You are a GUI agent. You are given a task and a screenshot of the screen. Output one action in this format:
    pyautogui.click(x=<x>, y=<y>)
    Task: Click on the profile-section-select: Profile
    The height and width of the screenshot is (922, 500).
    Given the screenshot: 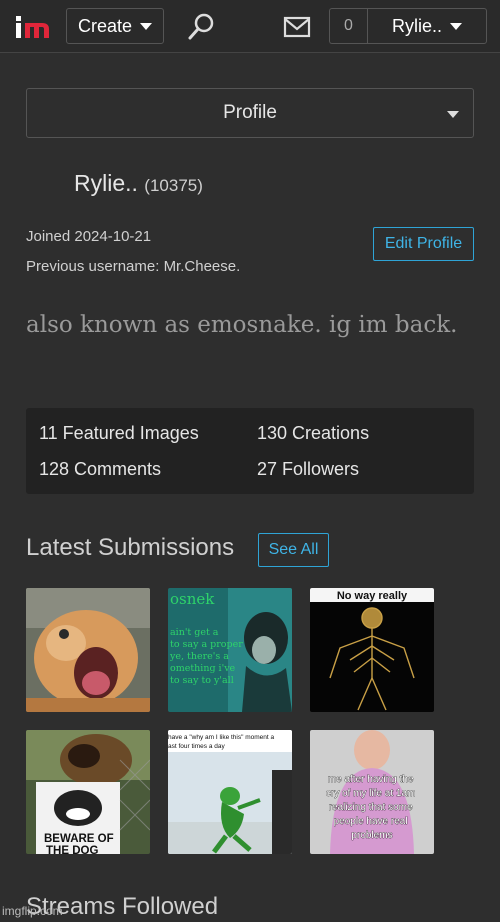 What is the action you would take?
    pyautogui.click(x=250, y=113)
    